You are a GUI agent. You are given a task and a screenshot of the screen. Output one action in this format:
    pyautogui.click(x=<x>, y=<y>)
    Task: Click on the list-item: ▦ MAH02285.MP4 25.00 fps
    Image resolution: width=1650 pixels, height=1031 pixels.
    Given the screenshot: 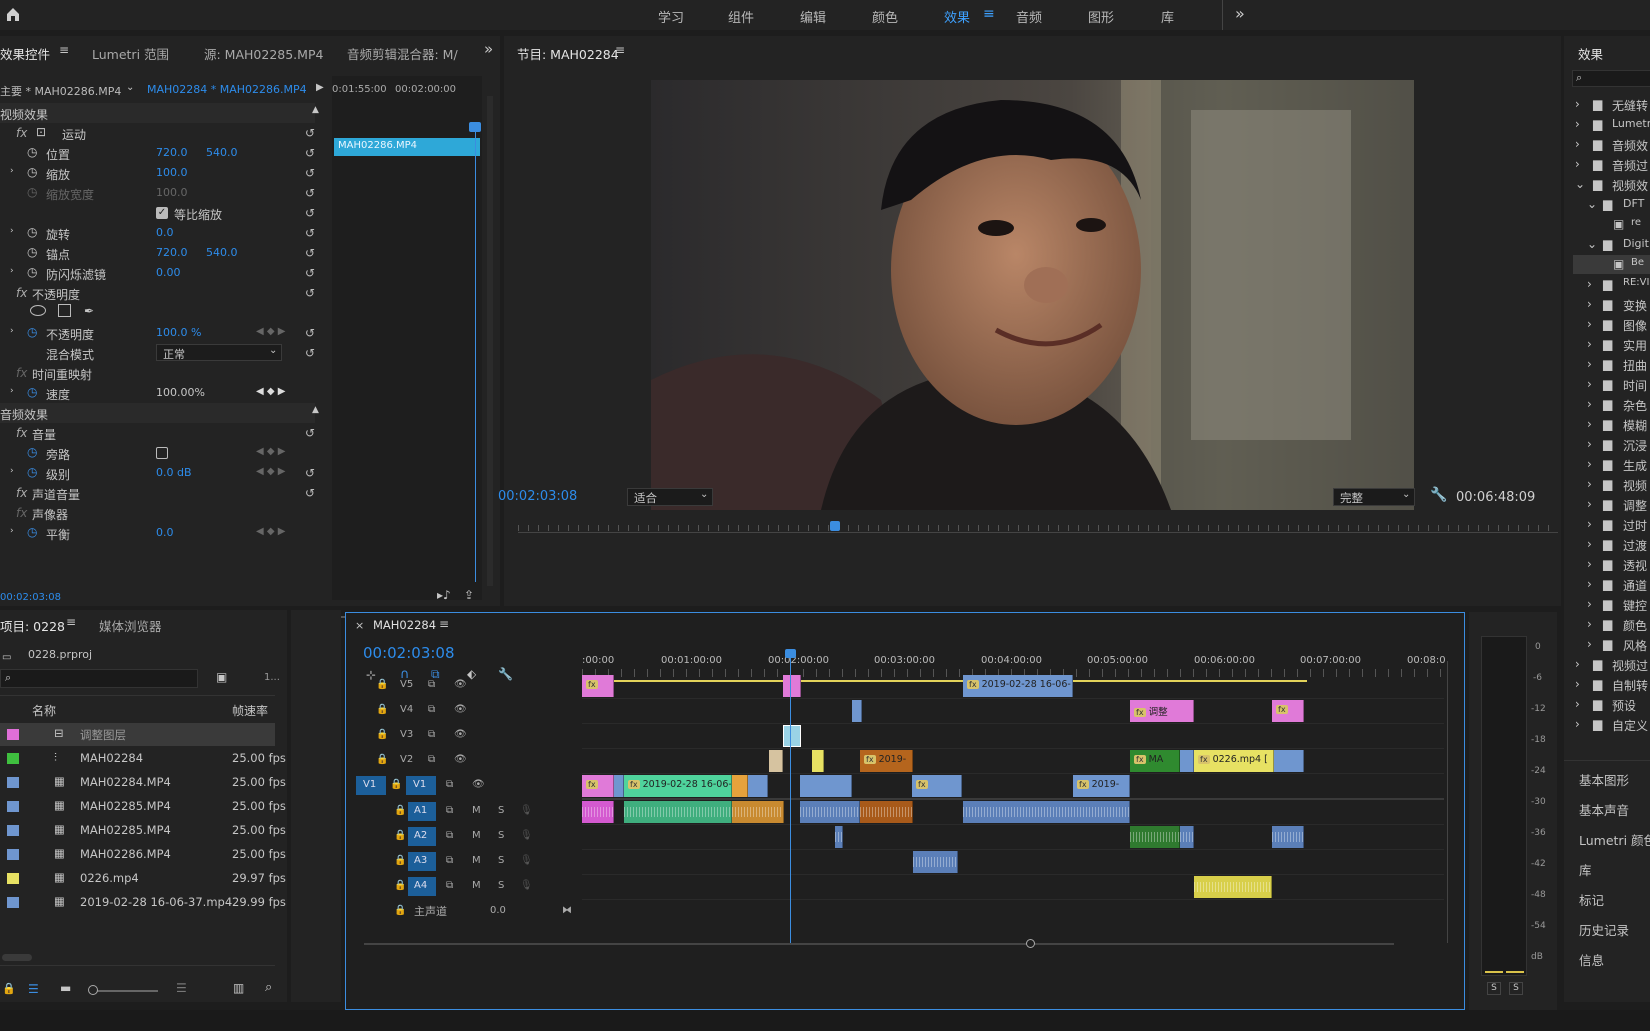 What is the action you would take?
    pyautogui.click(x=143, y=806)
    